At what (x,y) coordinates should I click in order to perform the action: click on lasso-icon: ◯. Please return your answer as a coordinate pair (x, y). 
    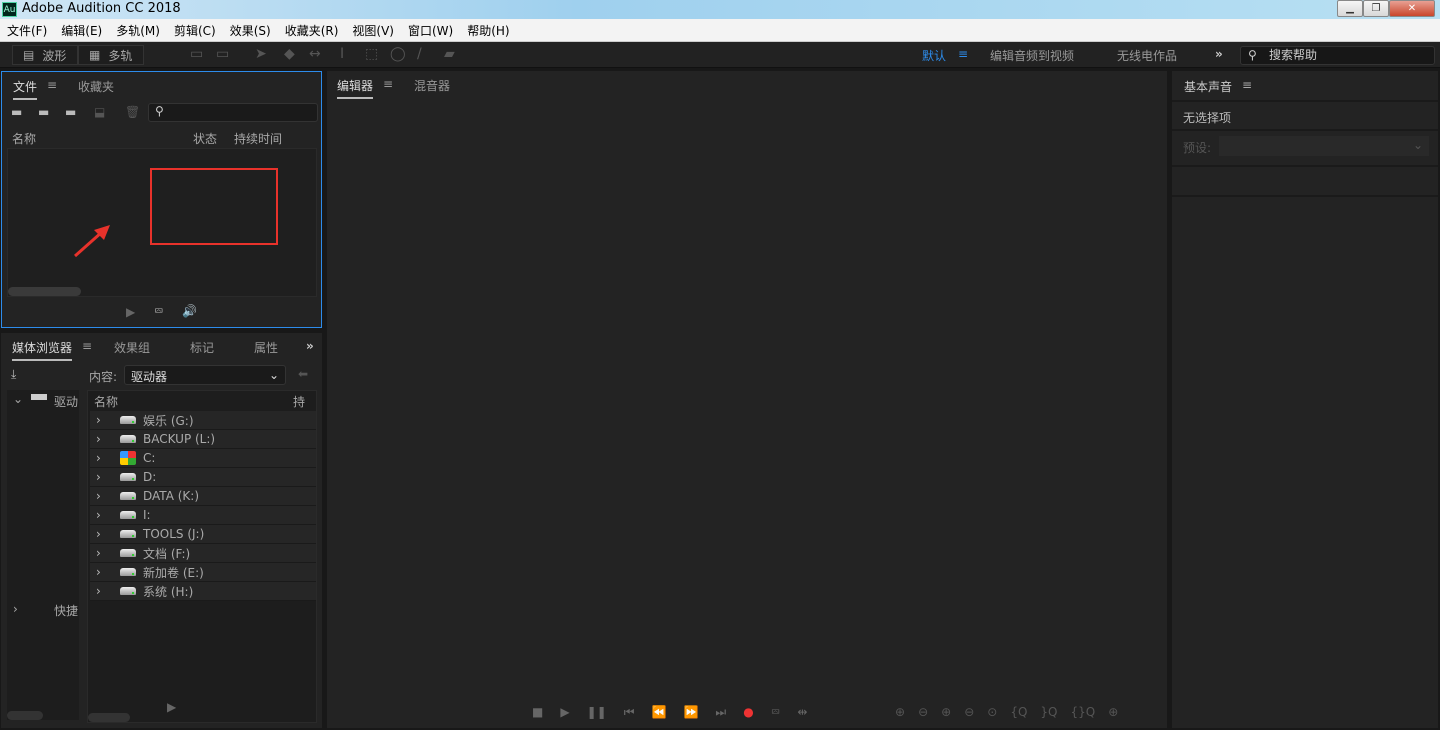
    Looking at the image, I should click on (398, 54).